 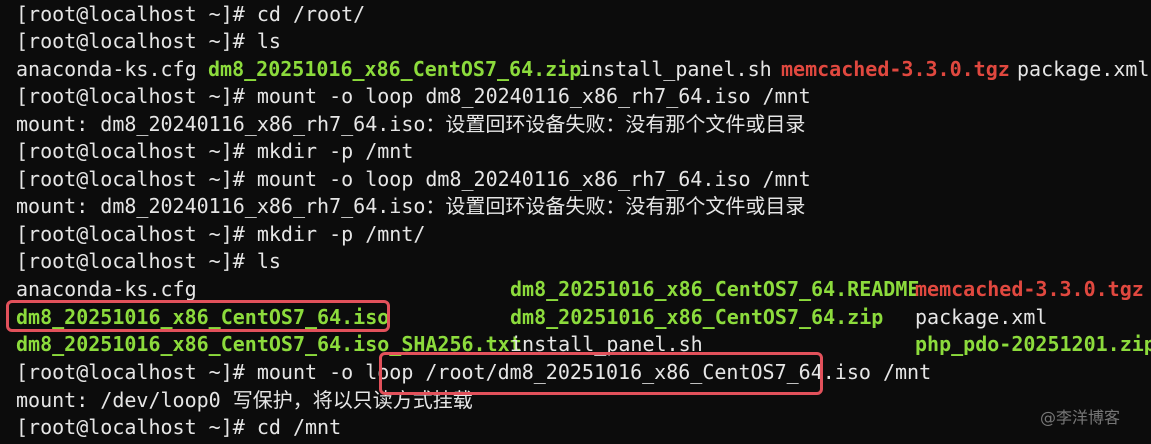 I want to click on command-text: [root@localhost ~]# mkdir -p /mnt, so click(x=215, y=151).